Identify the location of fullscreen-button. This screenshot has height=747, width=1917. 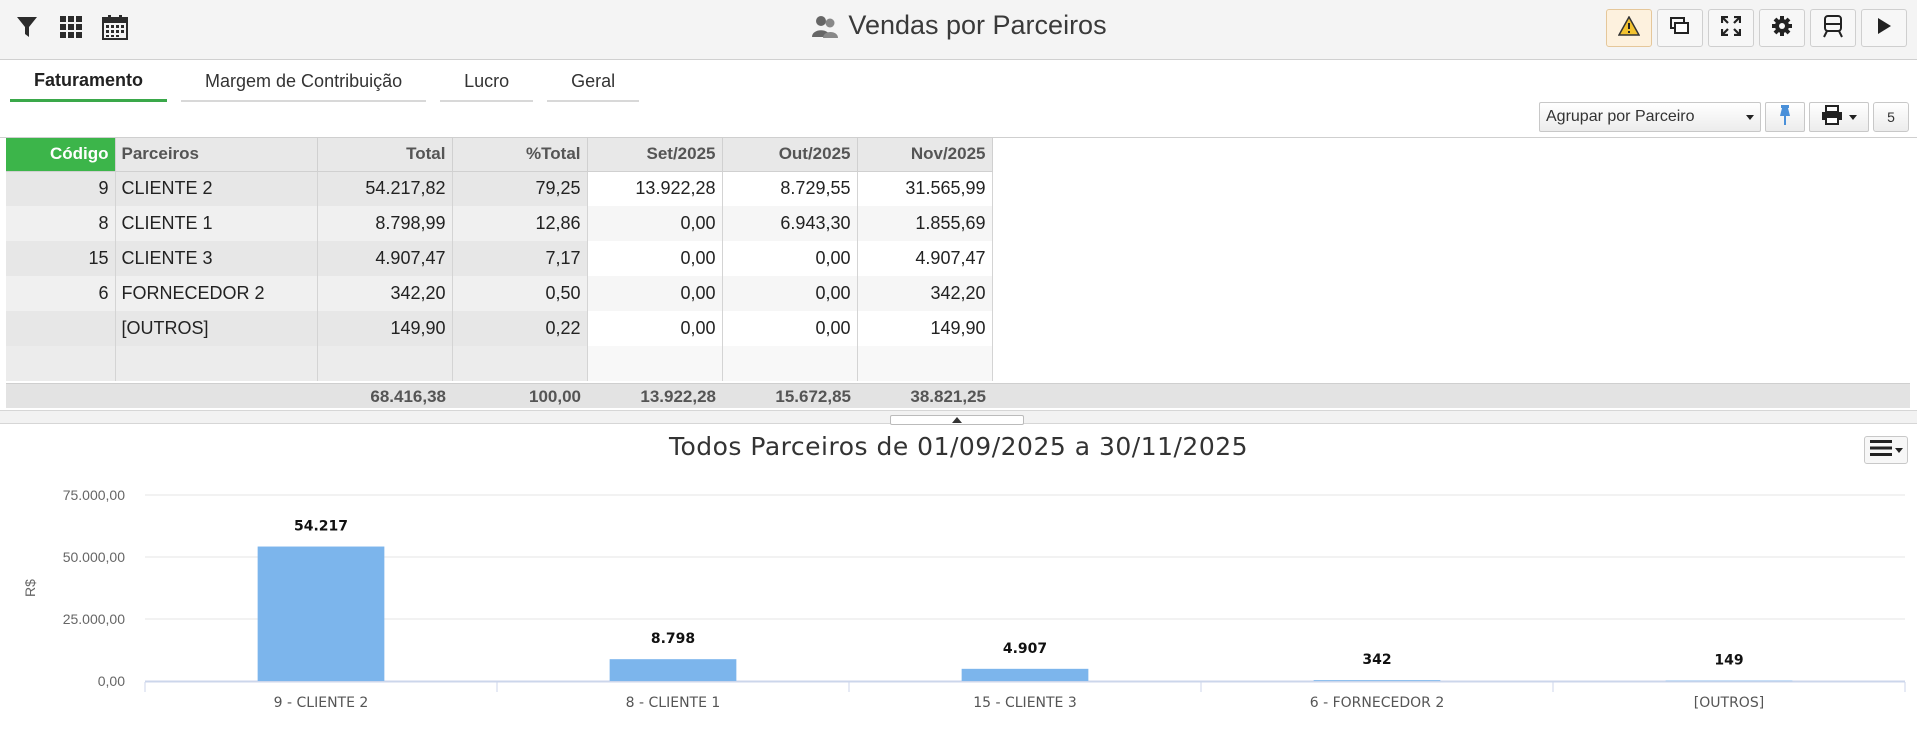
(1731, 28).